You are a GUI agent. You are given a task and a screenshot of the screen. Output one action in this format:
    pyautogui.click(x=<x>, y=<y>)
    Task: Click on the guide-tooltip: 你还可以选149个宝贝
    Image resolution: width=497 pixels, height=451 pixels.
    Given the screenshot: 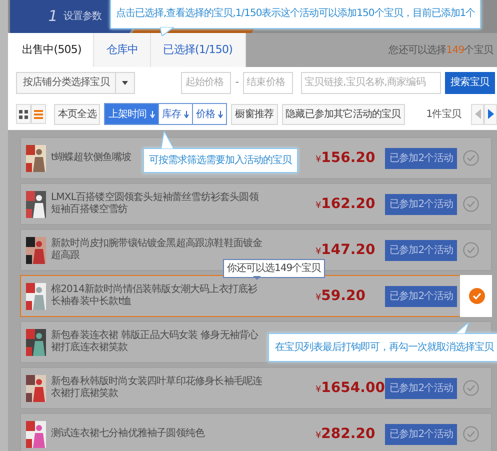 What is the action you would take?
    pyautogui.click(x=274, y=268)
    